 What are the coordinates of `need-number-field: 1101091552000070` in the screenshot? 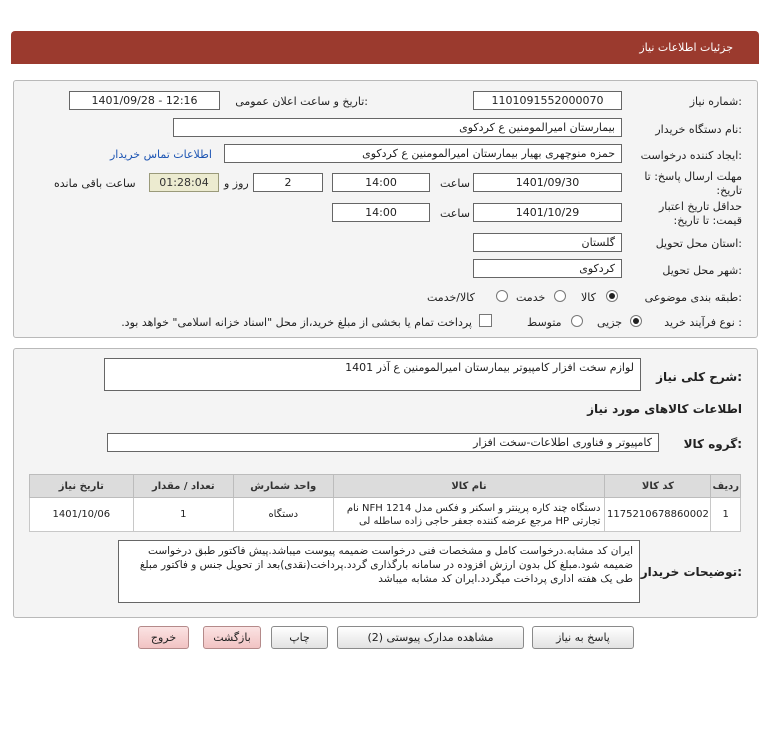 It's located at (547, 100).